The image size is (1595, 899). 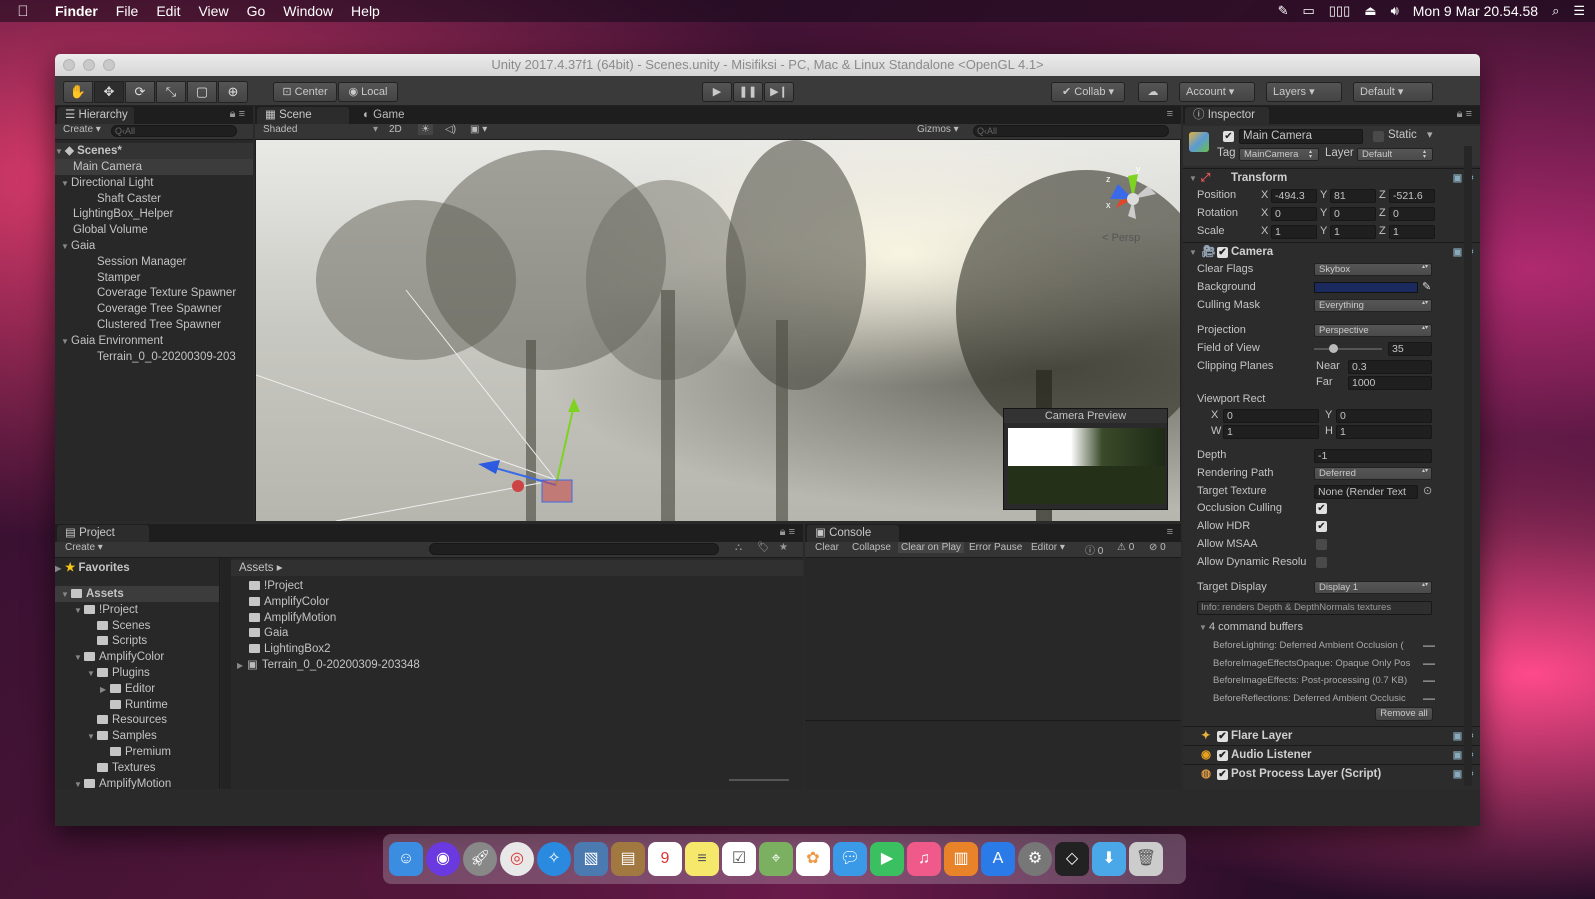 I want to click on finder-icon: ☺, so click(x=406, y=859).